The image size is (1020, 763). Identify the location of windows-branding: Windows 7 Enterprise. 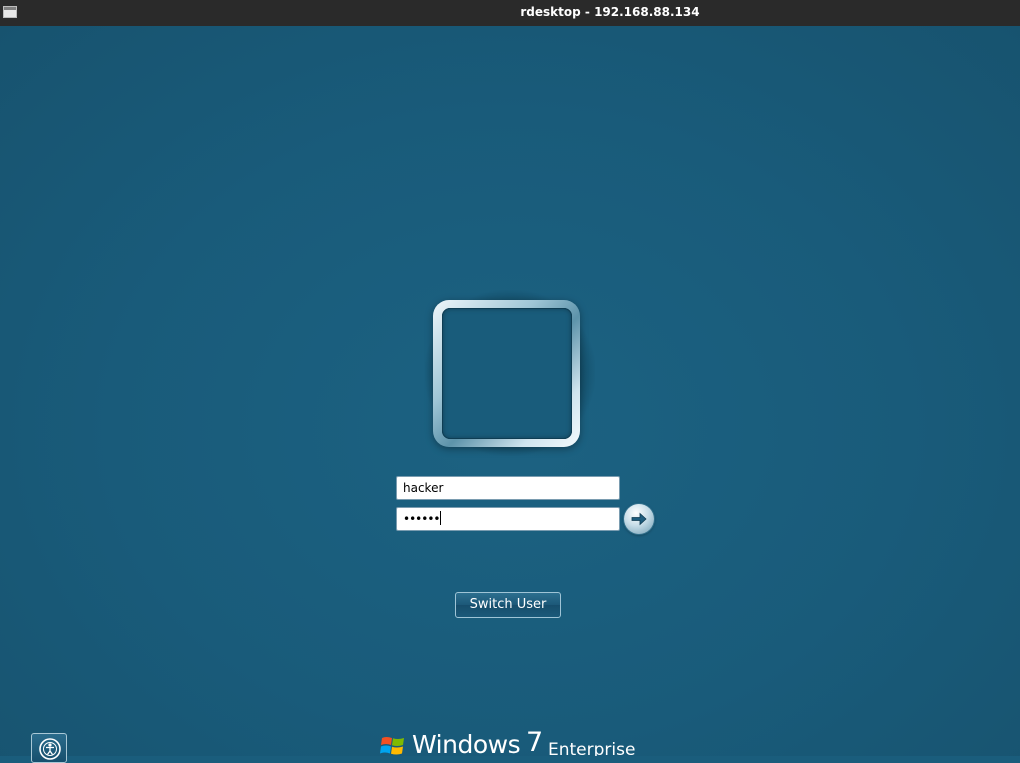
(510, 743).